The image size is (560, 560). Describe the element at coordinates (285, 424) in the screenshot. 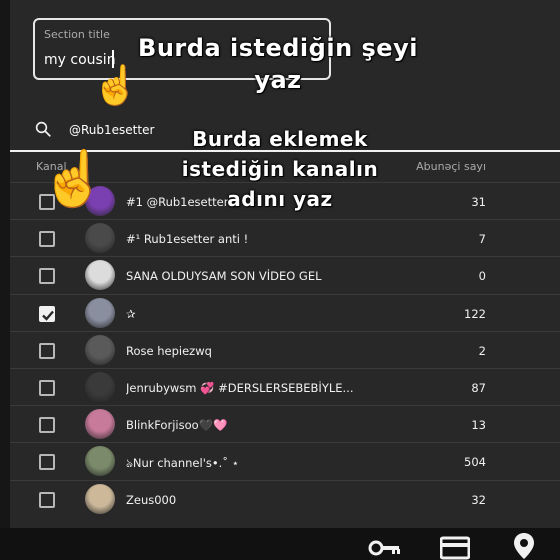

I see `channel-row: BlinkForjisoo🖤🩷 13` at that location.